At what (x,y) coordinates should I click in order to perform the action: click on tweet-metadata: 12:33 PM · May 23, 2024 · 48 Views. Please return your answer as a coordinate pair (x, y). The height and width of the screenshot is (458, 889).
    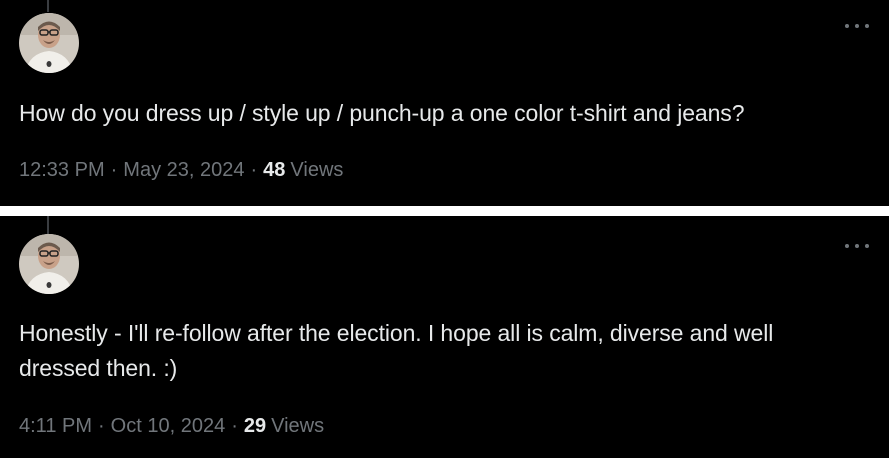
    Looking at the image, I should click on (181, 170).